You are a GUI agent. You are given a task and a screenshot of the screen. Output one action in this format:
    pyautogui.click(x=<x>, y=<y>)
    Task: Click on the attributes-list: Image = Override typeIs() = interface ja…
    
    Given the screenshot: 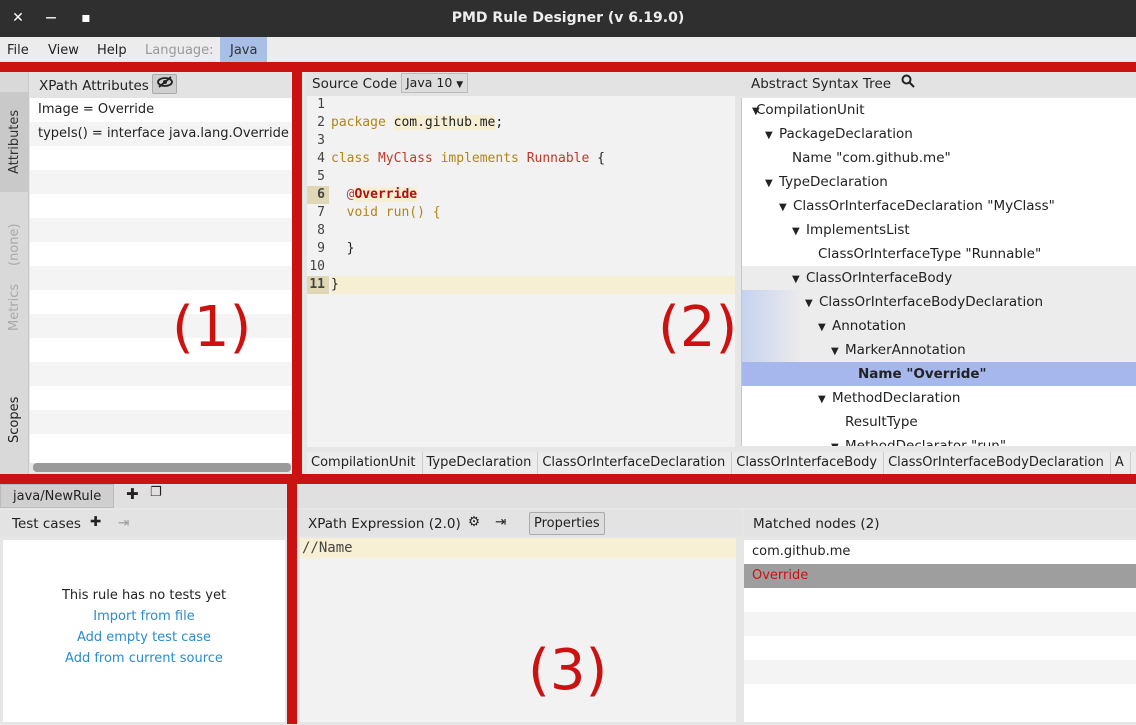 What is the action you would take?
    pyautogui.click(x=161, y=280)
    